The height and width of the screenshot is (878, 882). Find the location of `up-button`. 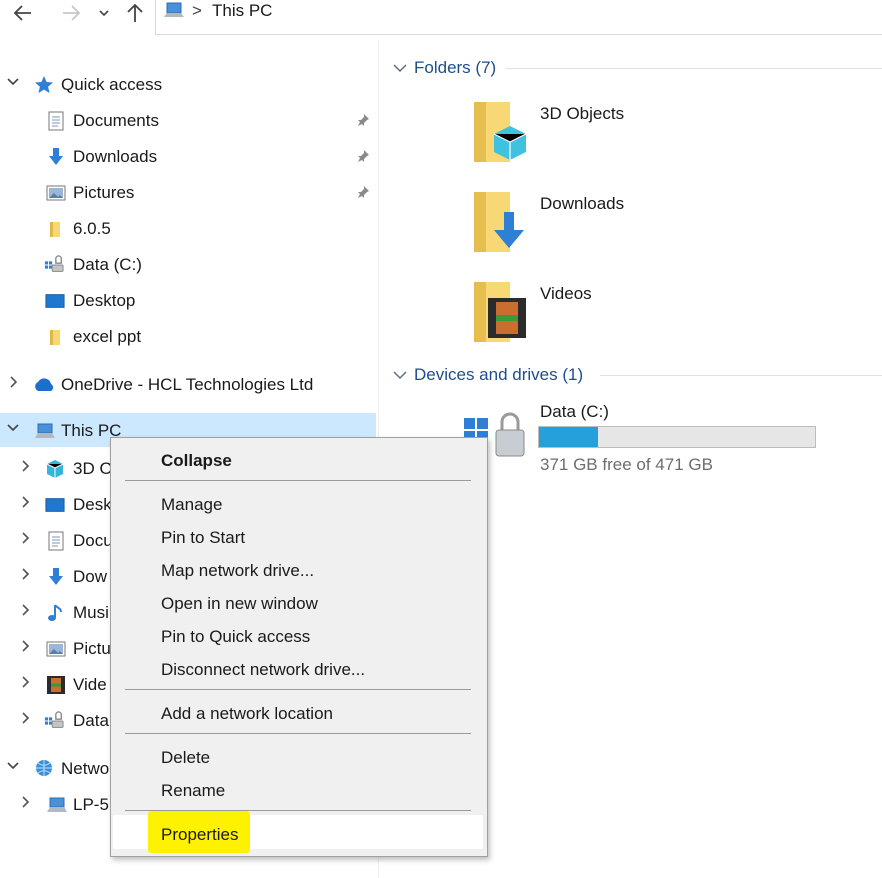

up-button is located at coordinates (135, 13).